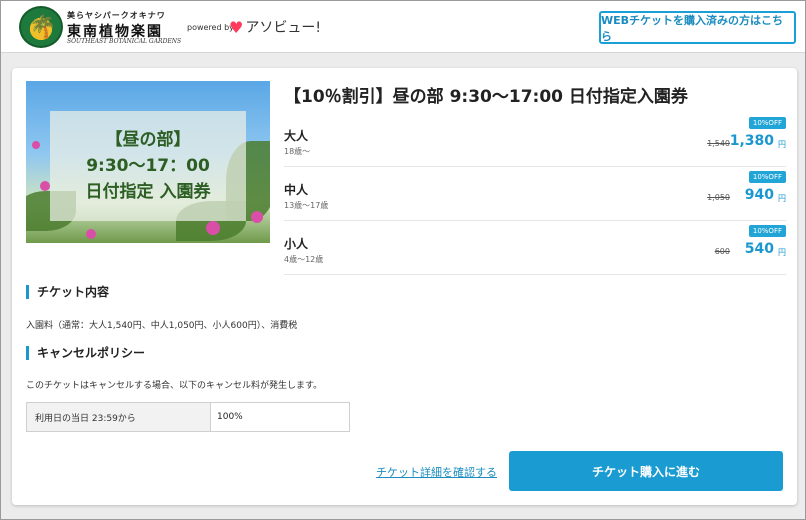 The width and height of the screenshot is (806, 520). What do you see at coordinates (759, 249) in the screenshot?
I see `discount-price: 540` at bounding box center [759, 249].